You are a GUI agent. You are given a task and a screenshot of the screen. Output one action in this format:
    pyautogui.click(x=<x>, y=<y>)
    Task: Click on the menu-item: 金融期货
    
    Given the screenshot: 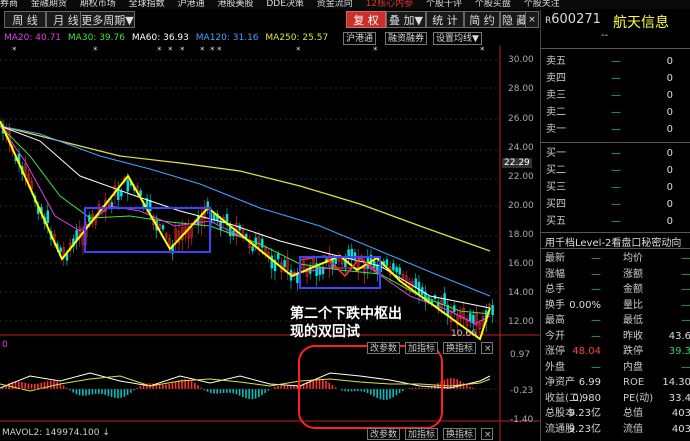 What is the action you would take?
    pyautogui.click(x=49, y=4)
    